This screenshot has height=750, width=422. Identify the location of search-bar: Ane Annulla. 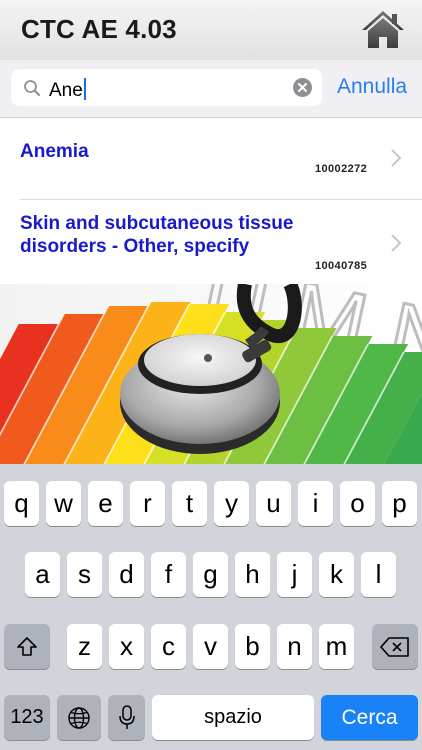
(211, 89).